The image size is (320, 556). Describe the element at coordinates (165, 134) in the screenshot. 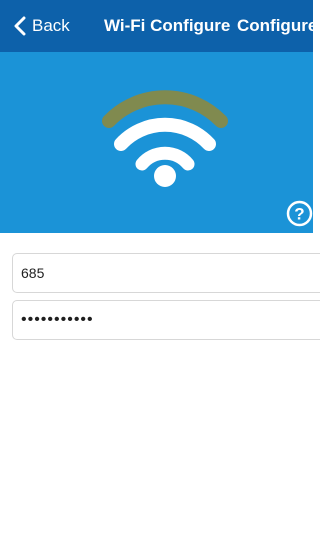

I see `wifi-arc-large` at that location.